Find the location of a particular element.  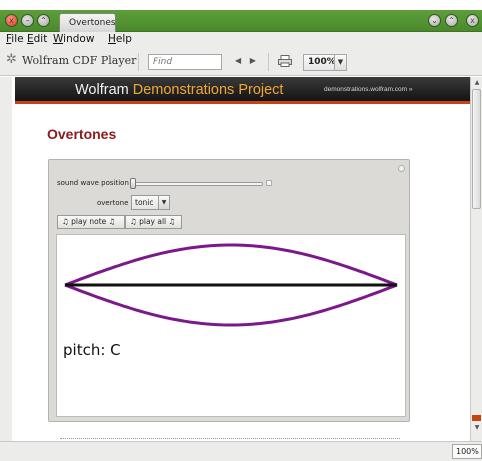

window-titlebar: x – ⌃ Overtones ⌄ ⌃ x is located at coordinates (241, 21).